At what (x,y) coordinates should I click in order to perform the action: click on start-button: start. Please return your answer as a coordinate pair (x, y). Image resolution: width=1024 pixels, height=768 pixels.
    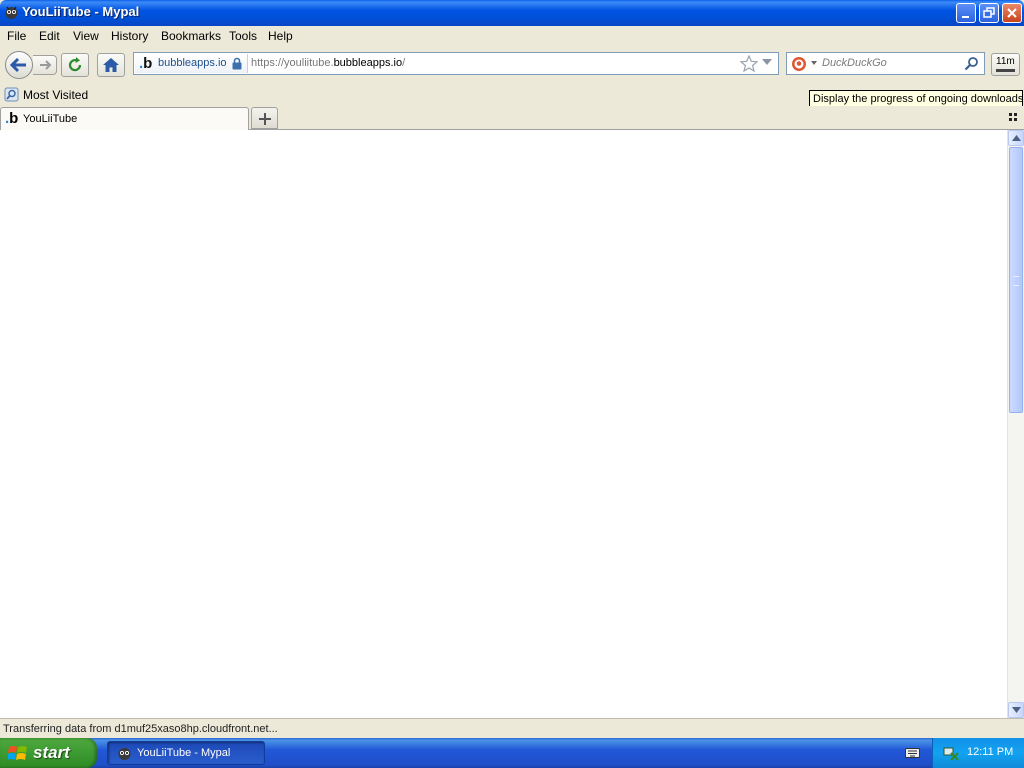
    Looking at the image, I should click on (48, 753).